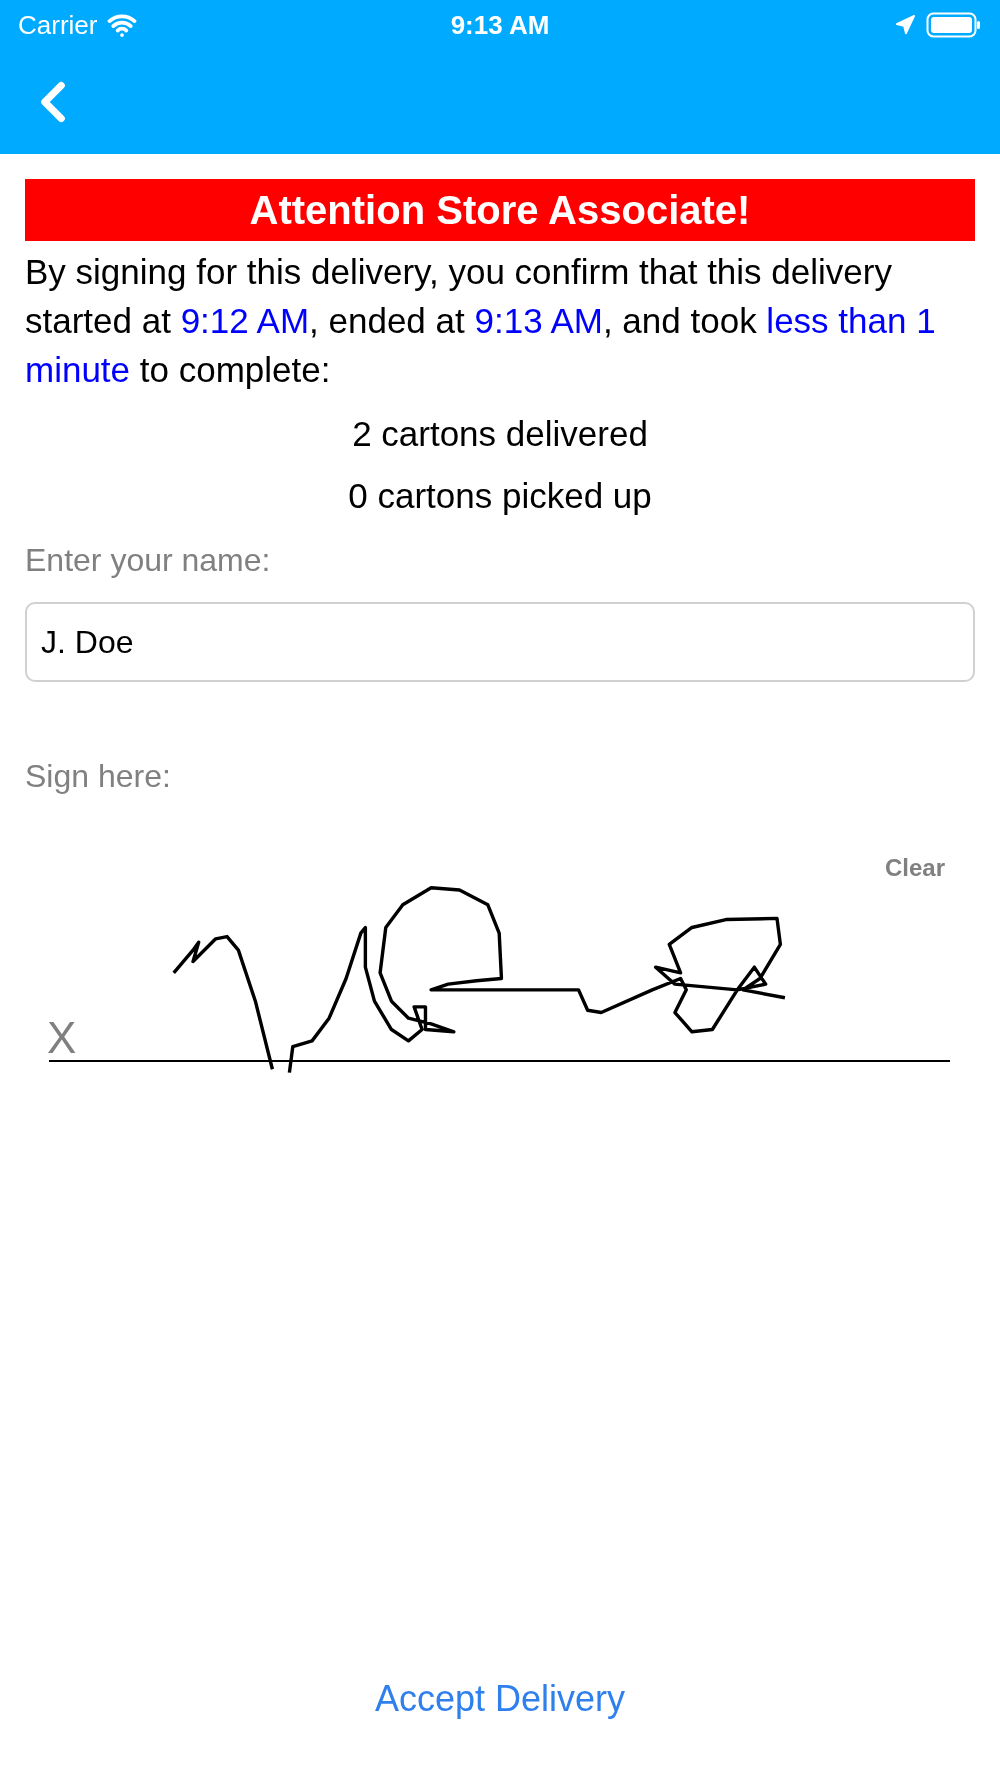  What do you see at coordinates (500, 1699) in the screenshot?
I see `accept-delivery-button: Accept Delivery` at bounding box center [500, 1699].